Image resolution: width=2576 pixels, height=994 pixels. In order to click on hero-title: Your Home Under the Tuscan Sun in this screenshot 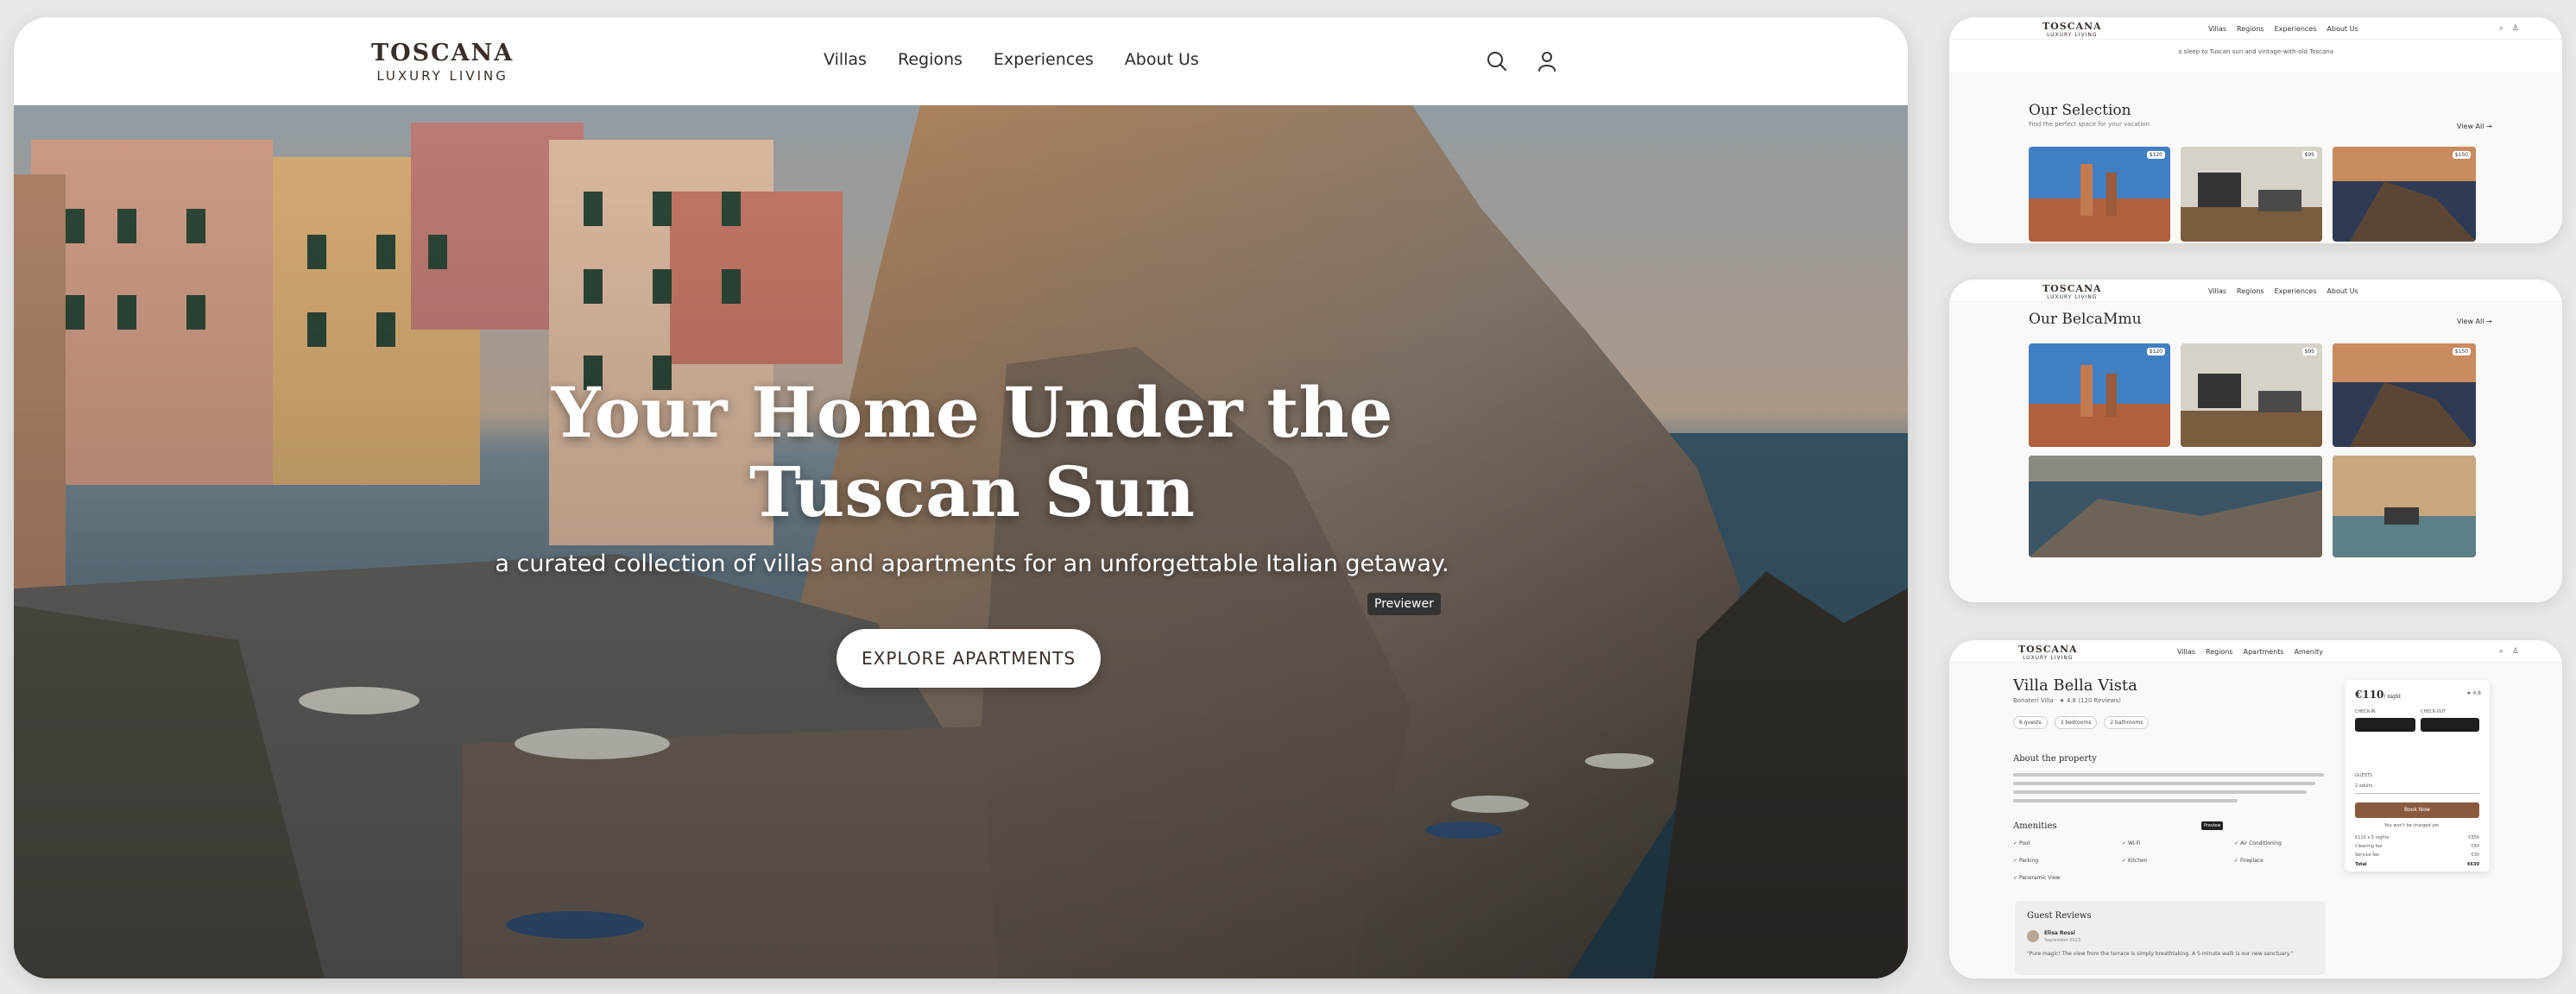, I will do `click(961, 453)`.